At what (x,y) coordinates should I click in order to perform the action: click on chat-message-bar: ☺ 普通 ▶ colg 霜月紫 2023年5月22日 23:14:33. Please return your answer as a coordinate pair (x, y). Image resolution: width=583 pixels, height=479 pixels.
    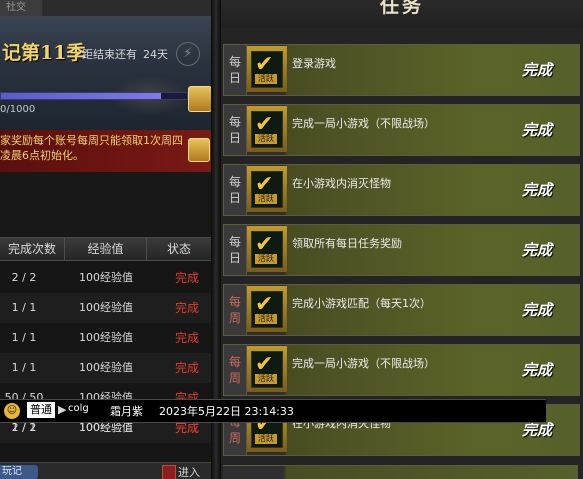
    Looking at the image, I should click on (273, 411).